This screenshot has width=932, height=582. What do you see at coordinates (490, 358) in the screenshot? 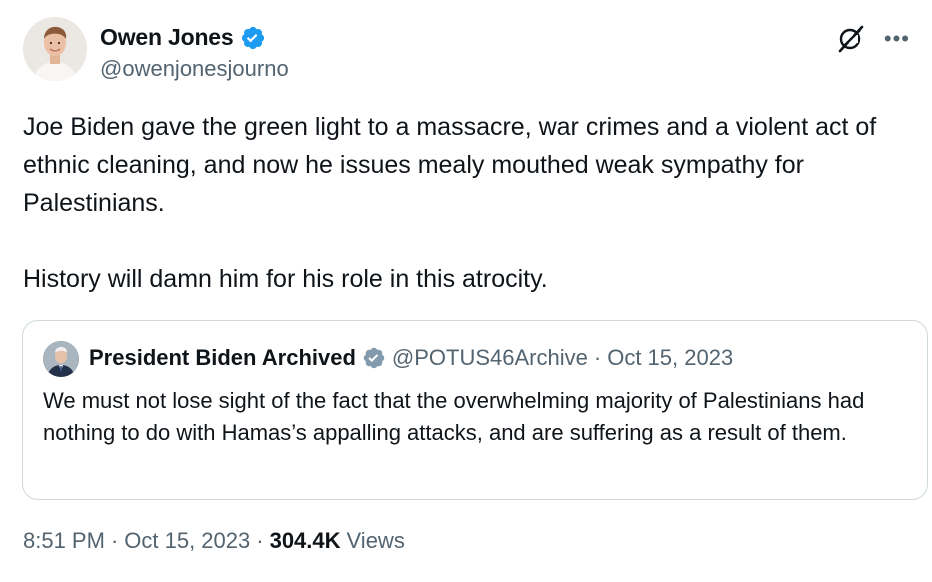
I see `quoted-handle: @POTUS46Archive` at bounding box center [490, 358].